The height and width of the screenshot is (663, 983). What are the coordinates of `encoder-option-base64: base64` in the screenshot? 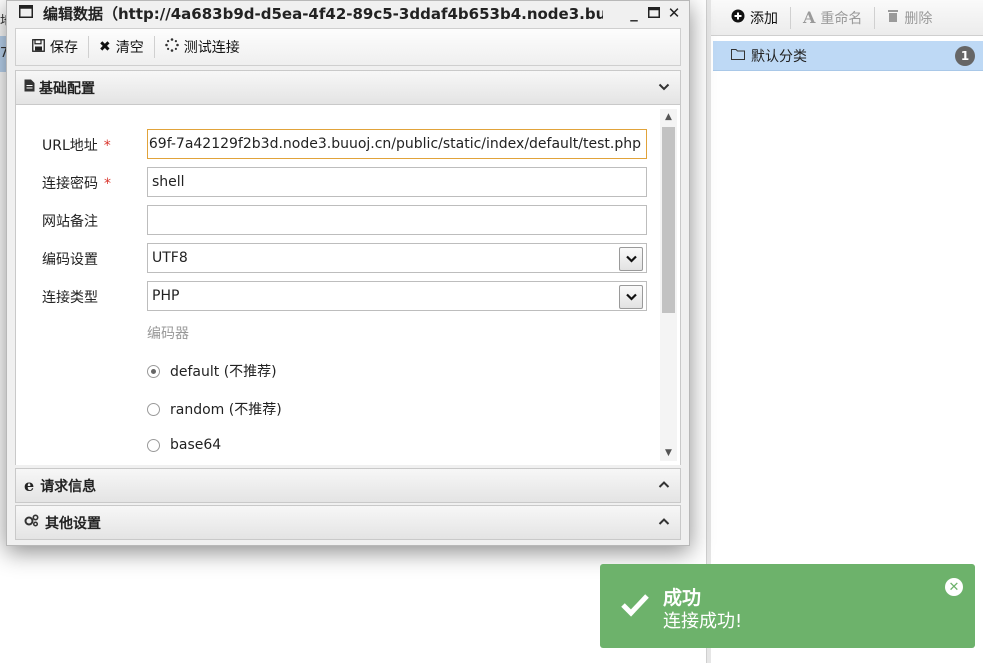 It's located at (184, 445).